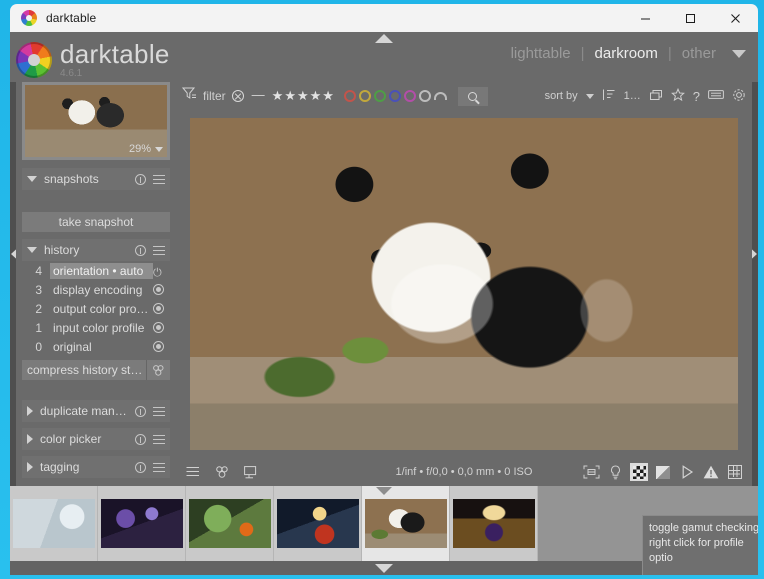  I want to click on color-label-yellow-icon, so click(364, 96).